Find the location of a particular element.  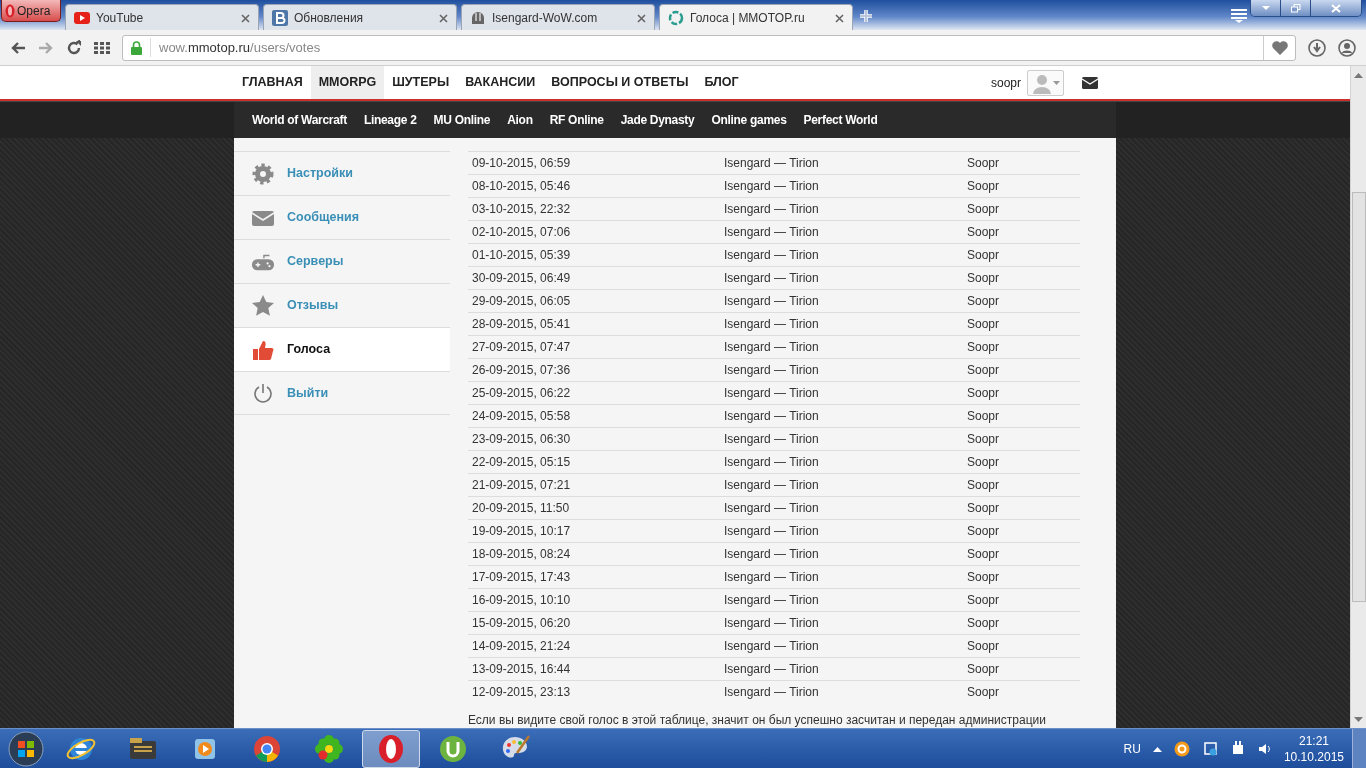

vote-date: 15-09-2015, 06:20 is located at coordinates (522, 623).